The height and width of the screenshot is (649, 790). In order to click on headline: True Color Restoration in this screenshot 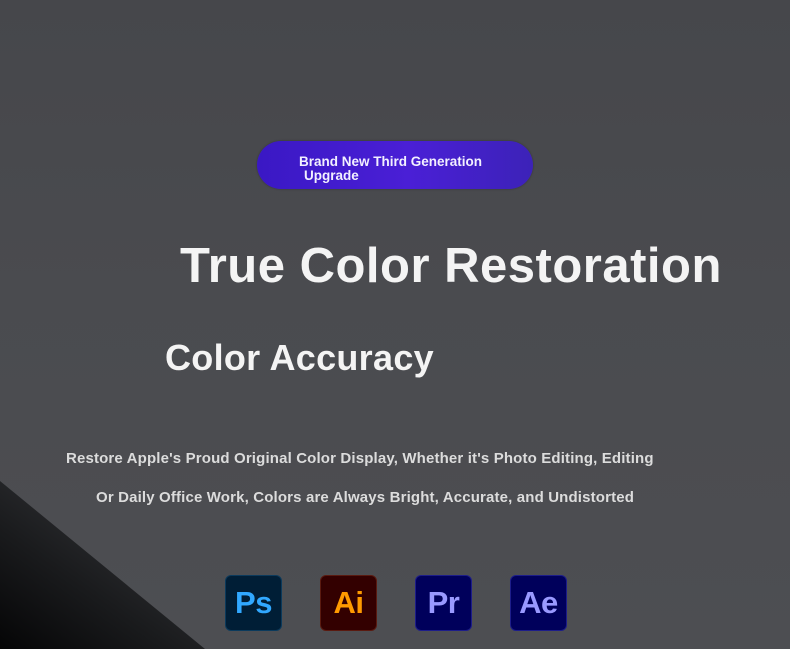, I will do `click(451, 266)`.